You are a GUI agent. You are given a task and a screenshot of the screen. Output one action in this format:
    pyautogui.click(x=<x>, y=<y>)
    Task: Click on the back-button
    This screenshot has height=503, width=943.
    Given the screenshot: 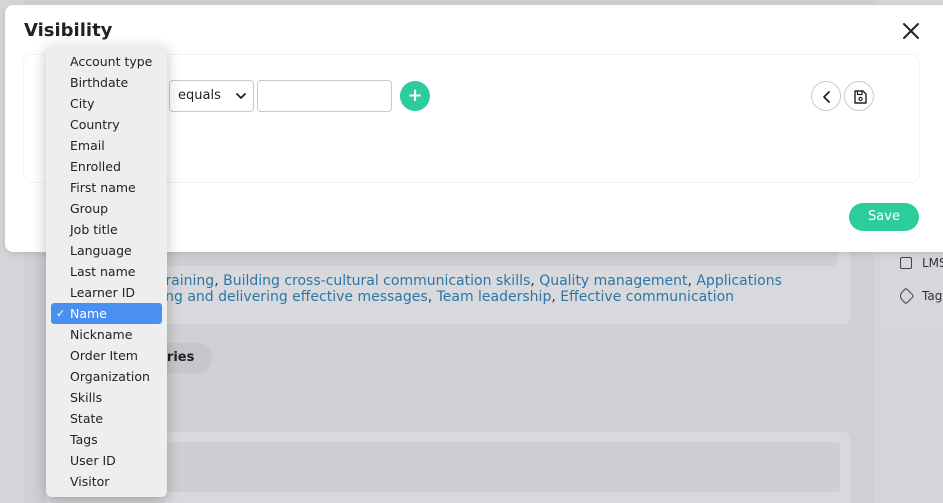 What is the action you would take?
    pyautogui.click(x=826, y=96)
    